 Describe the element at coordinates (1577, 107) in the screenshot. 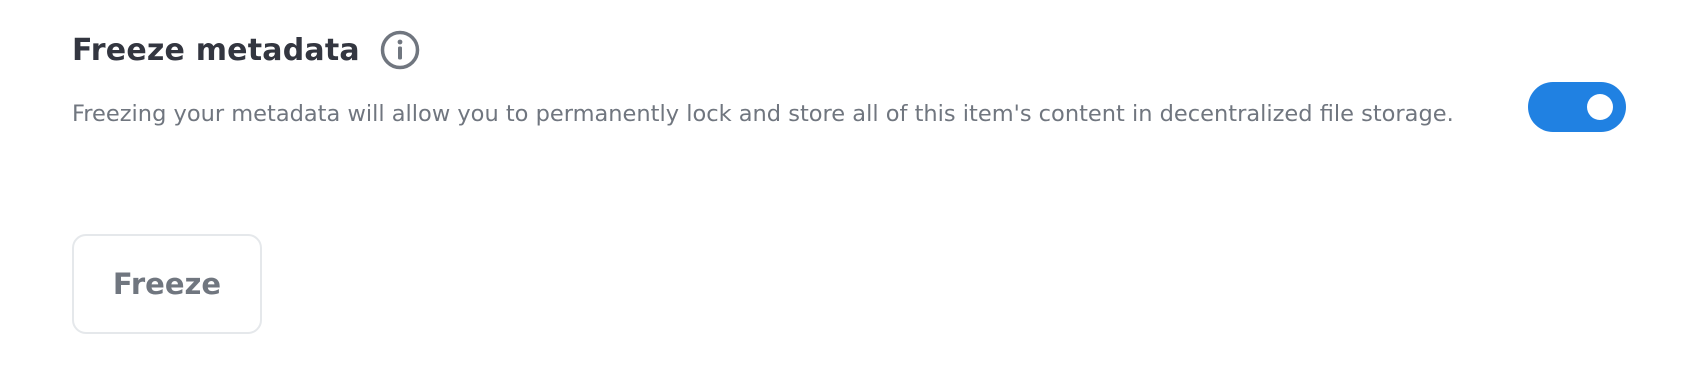

I see `freeze-metadata-toggle` at that location.